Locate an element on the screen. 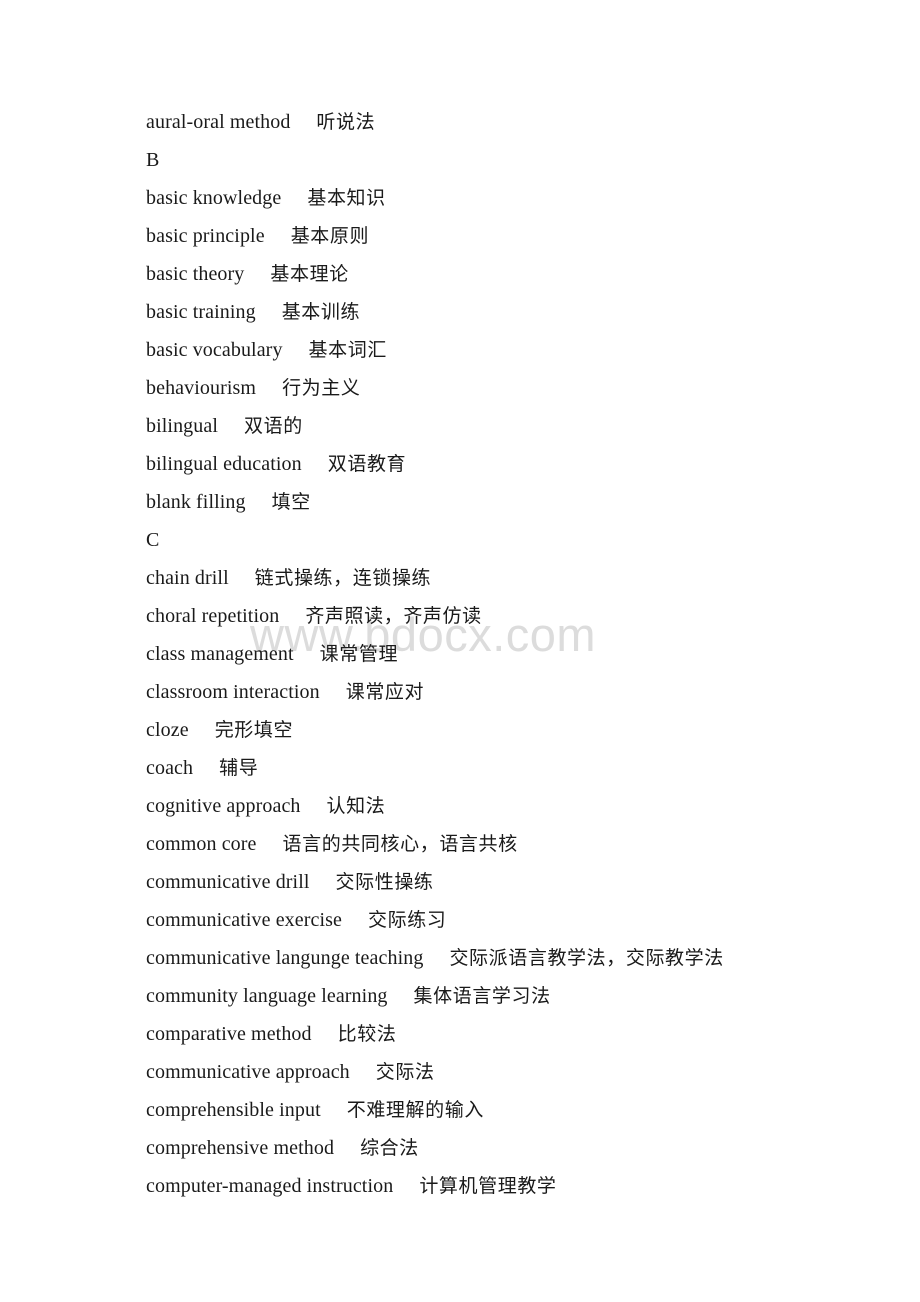 The image size is (920, 1302). glossary-term: choral repetition is located at coordinates (213, 616).